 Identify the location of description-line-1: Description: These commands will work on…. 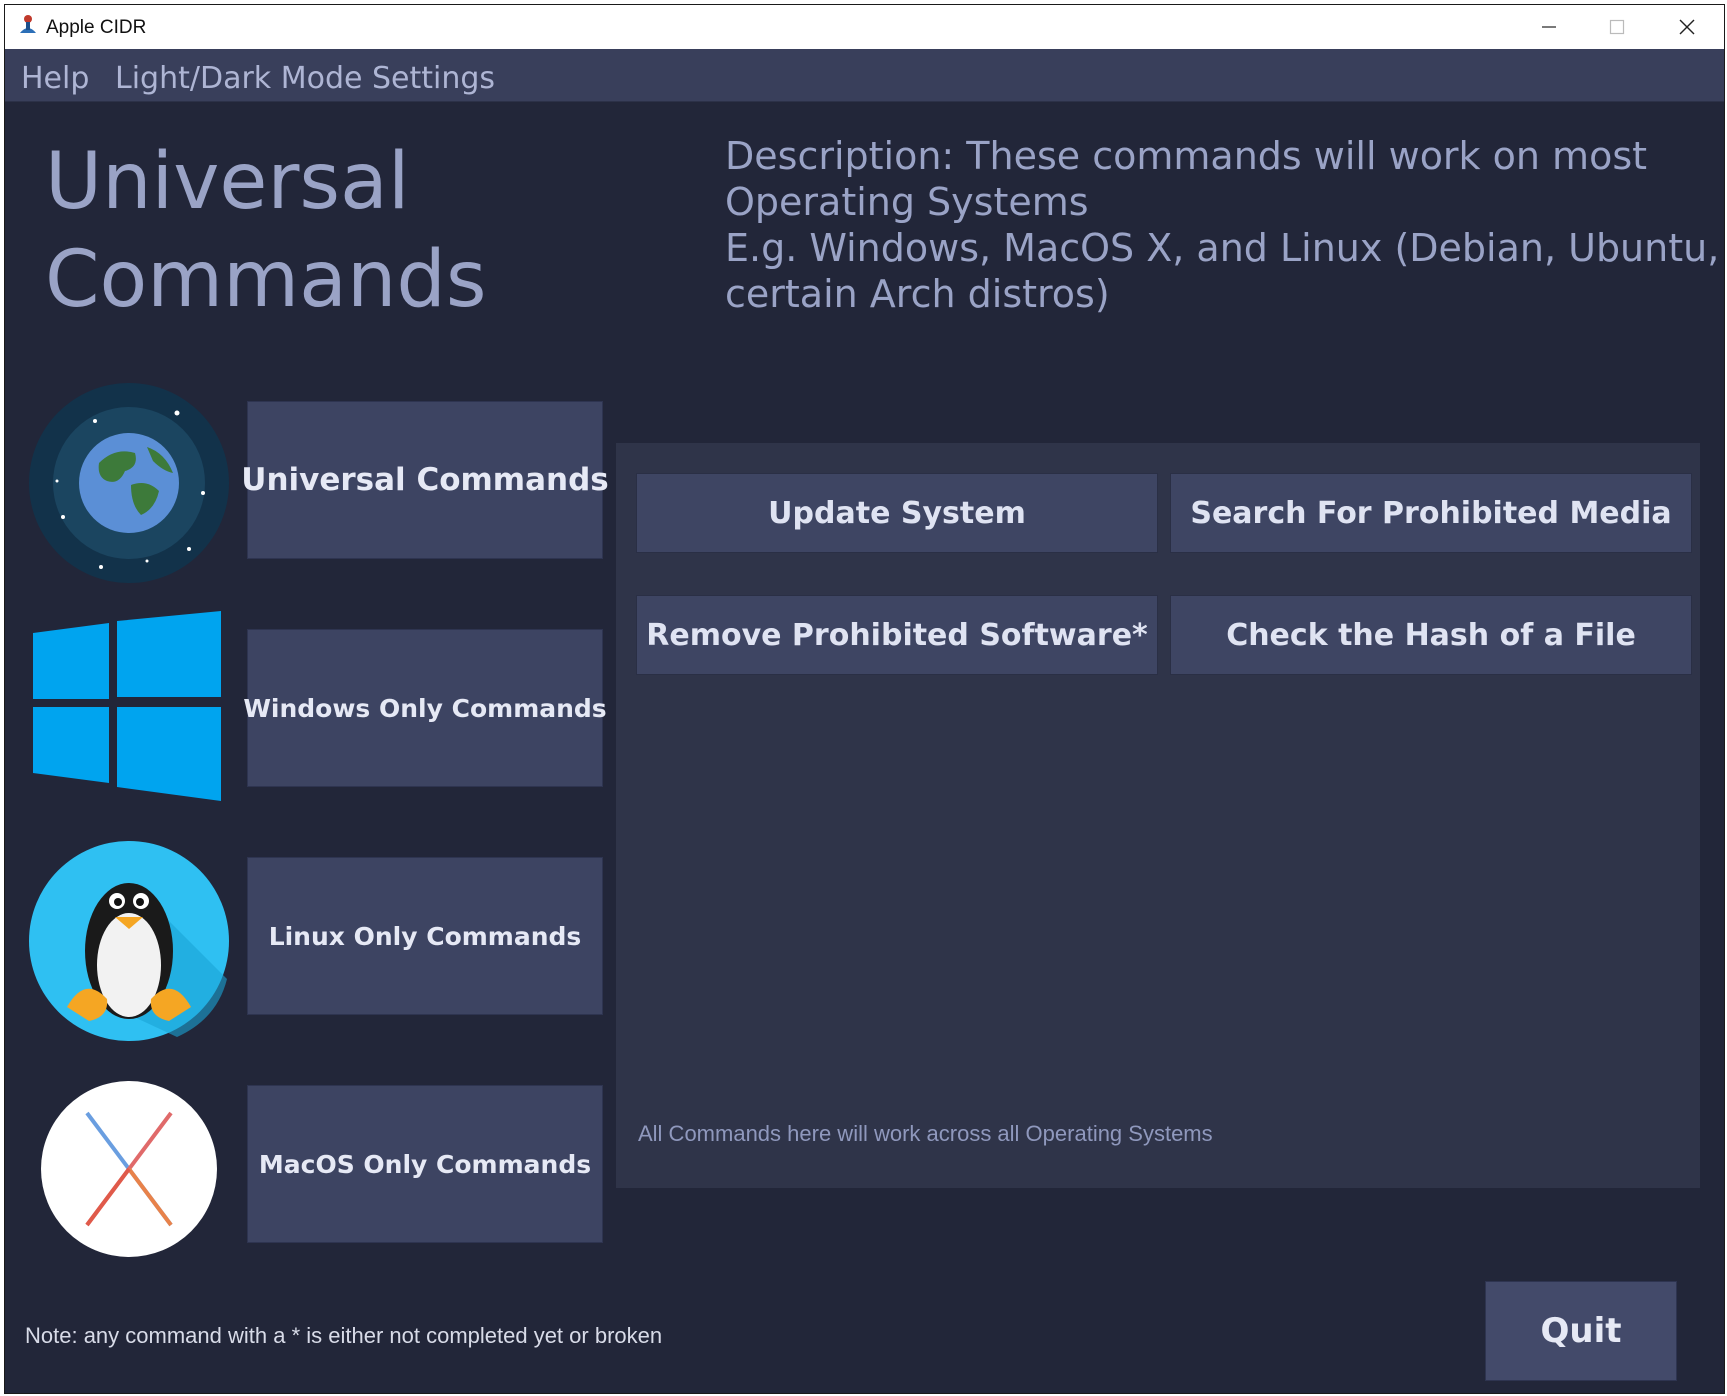
(1186, 156).